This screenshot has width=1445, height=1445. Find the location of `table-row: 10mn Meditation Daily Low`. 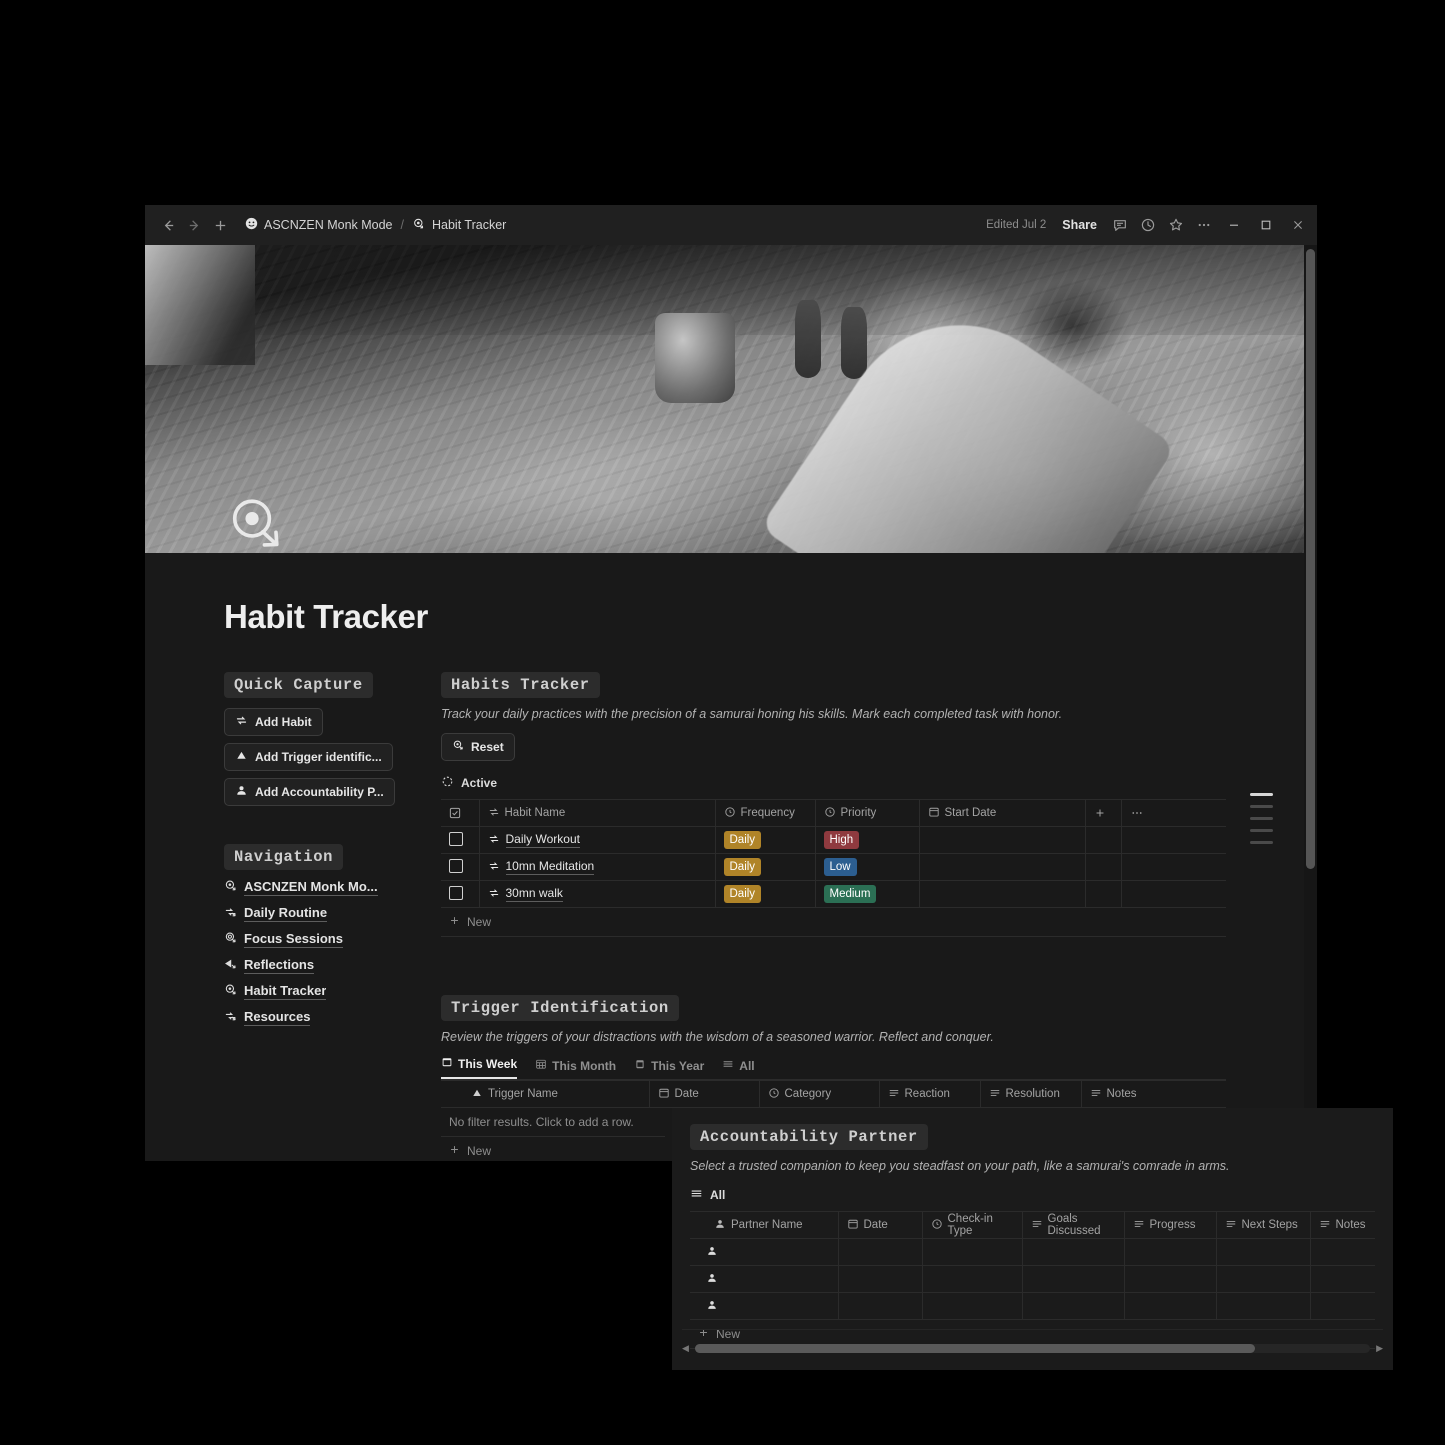

table-row: 10mn Meditation Daily Low is located at coordinates (833, 867).